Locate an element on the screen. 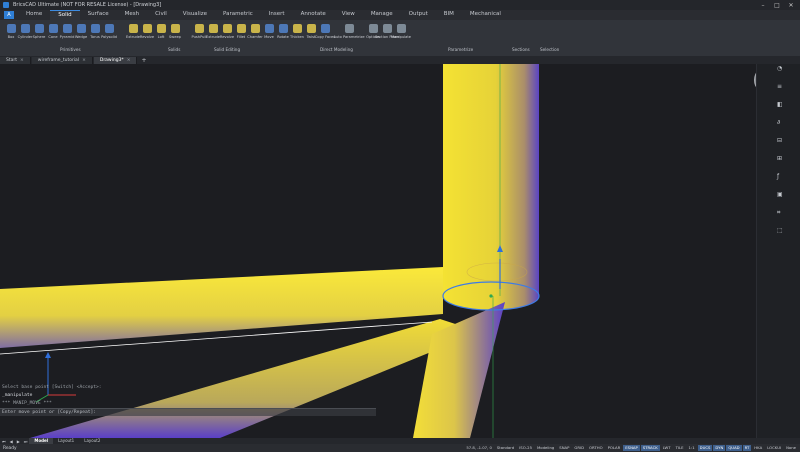 The image size is (800, 452). status-toggle-grid: GRID is located at coordinates (579, 448).